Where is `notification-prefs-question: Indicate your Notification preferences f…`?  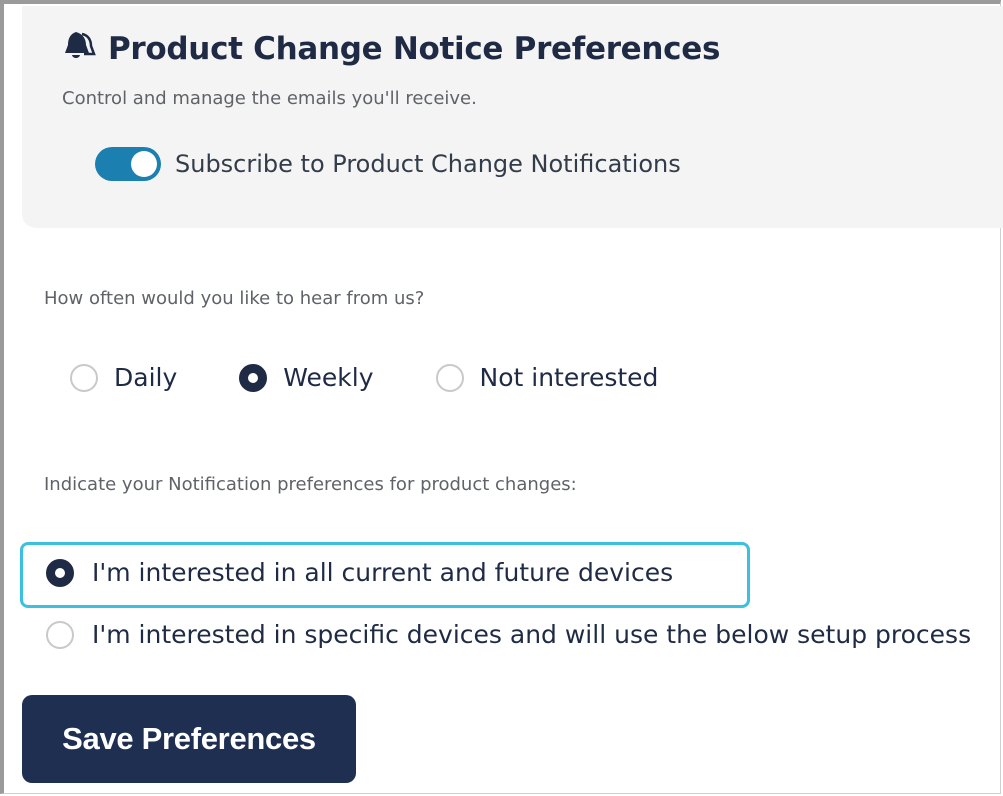
notification-prefs-question: Indicate your Notification preferences f… is located at coordinates (310, 484).